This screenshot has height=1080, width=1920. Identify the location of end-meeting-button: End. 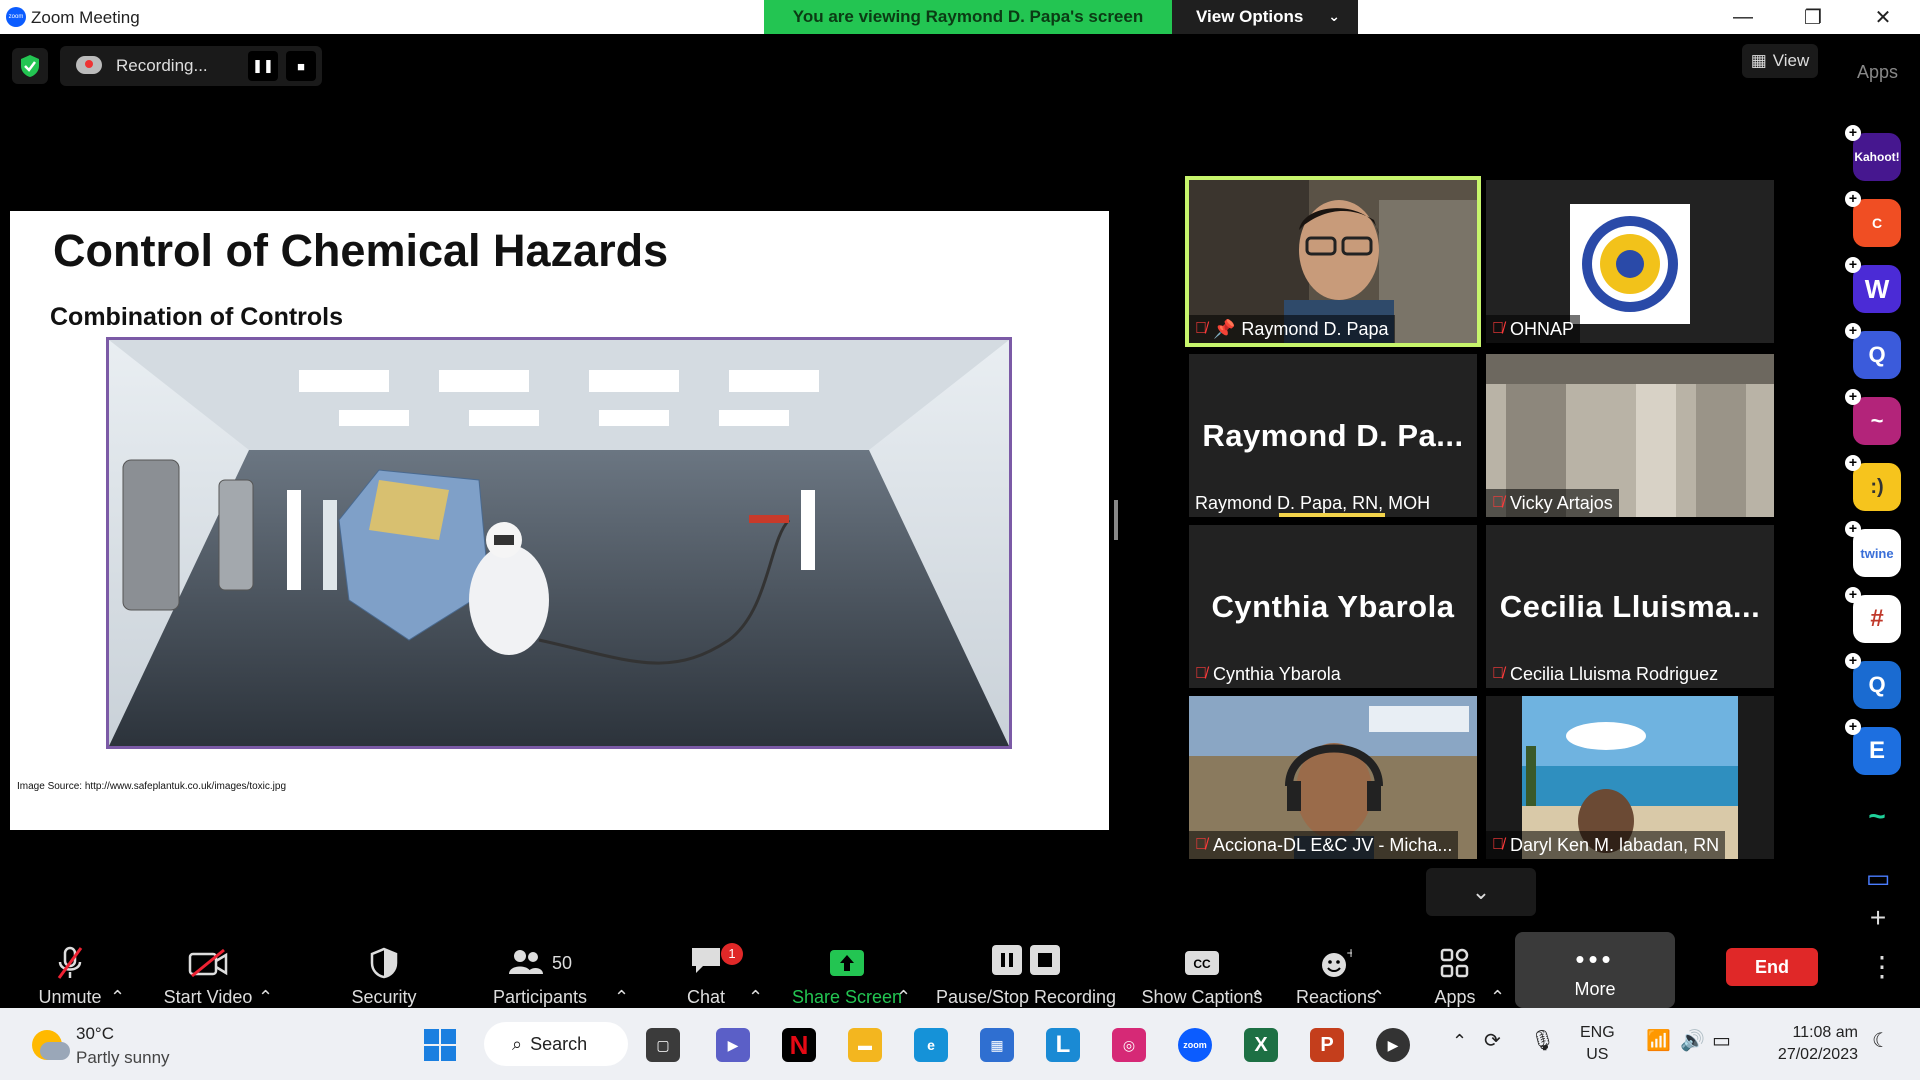
(1772, 967).